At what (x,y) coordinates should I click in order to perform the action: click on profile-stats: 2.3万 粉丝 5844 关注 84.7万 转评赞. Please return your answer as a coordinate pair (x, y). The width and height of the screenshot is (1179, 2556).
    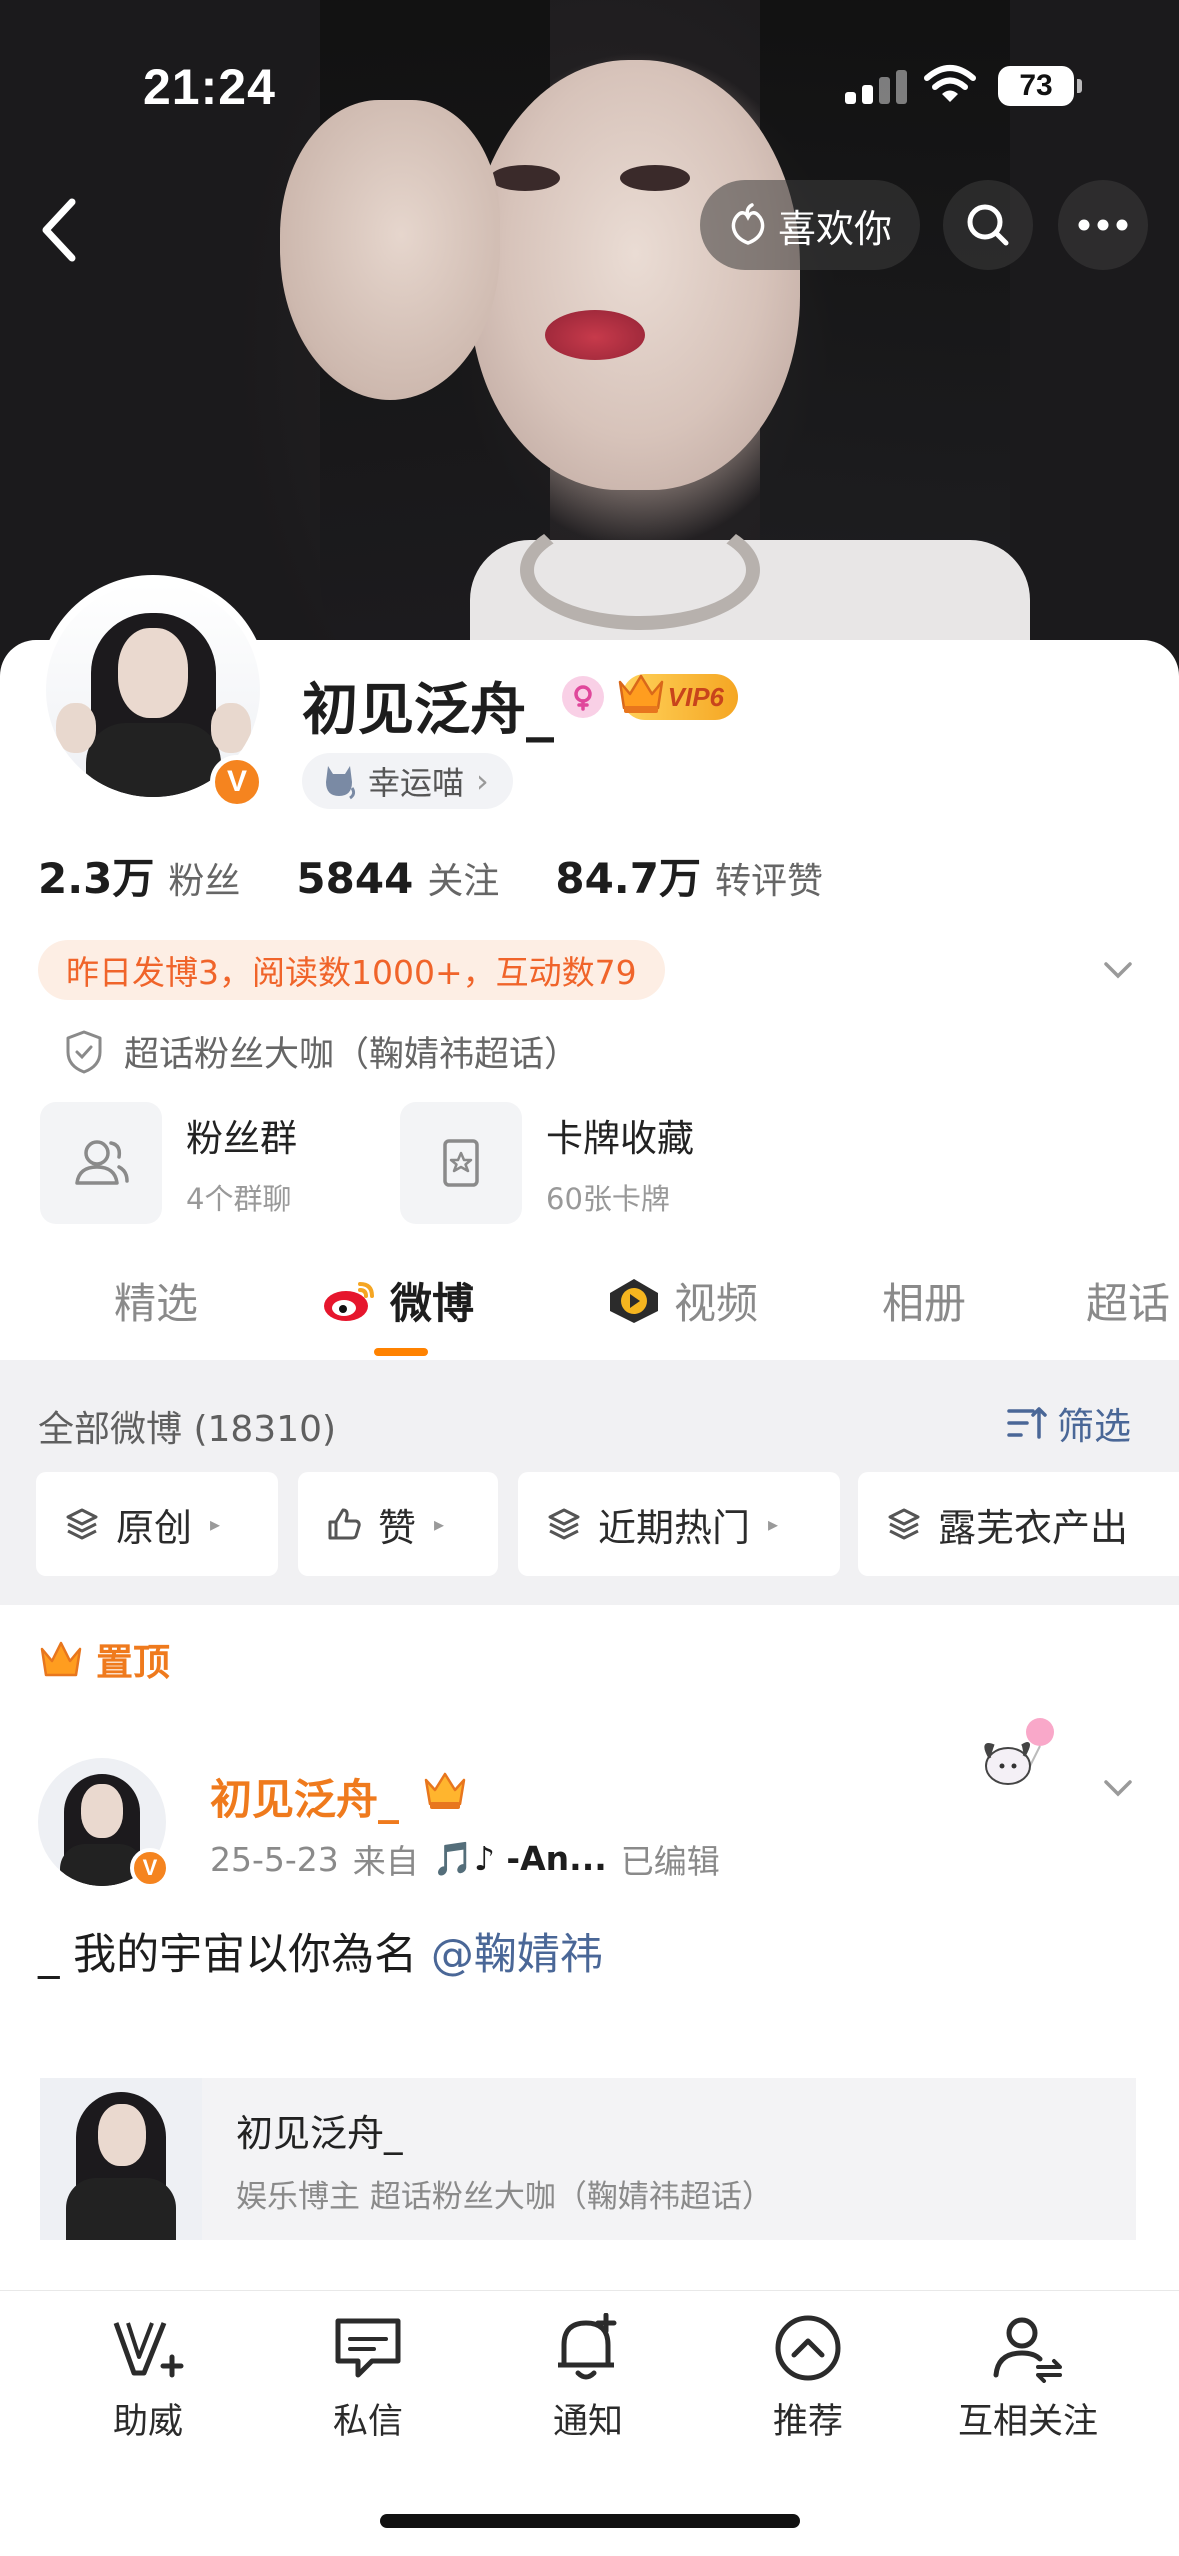
    Looking at the image, I should click on (458, 875).